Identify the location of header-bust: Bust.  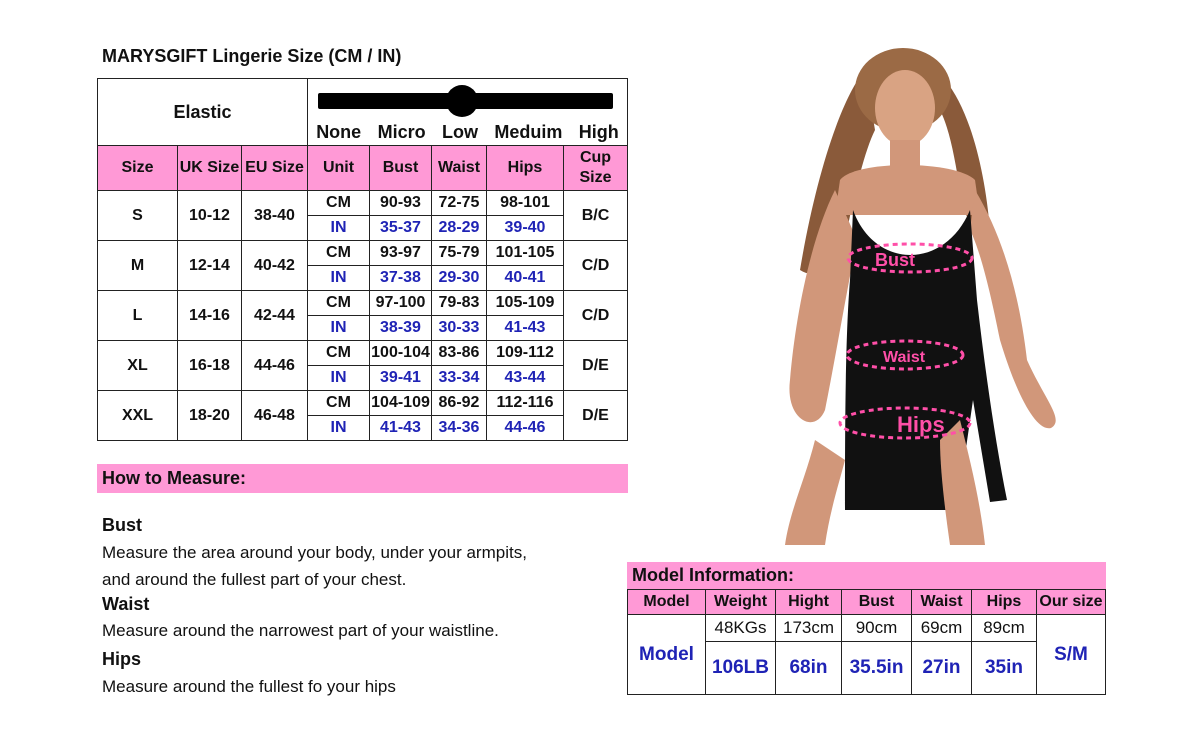
(876, 602).